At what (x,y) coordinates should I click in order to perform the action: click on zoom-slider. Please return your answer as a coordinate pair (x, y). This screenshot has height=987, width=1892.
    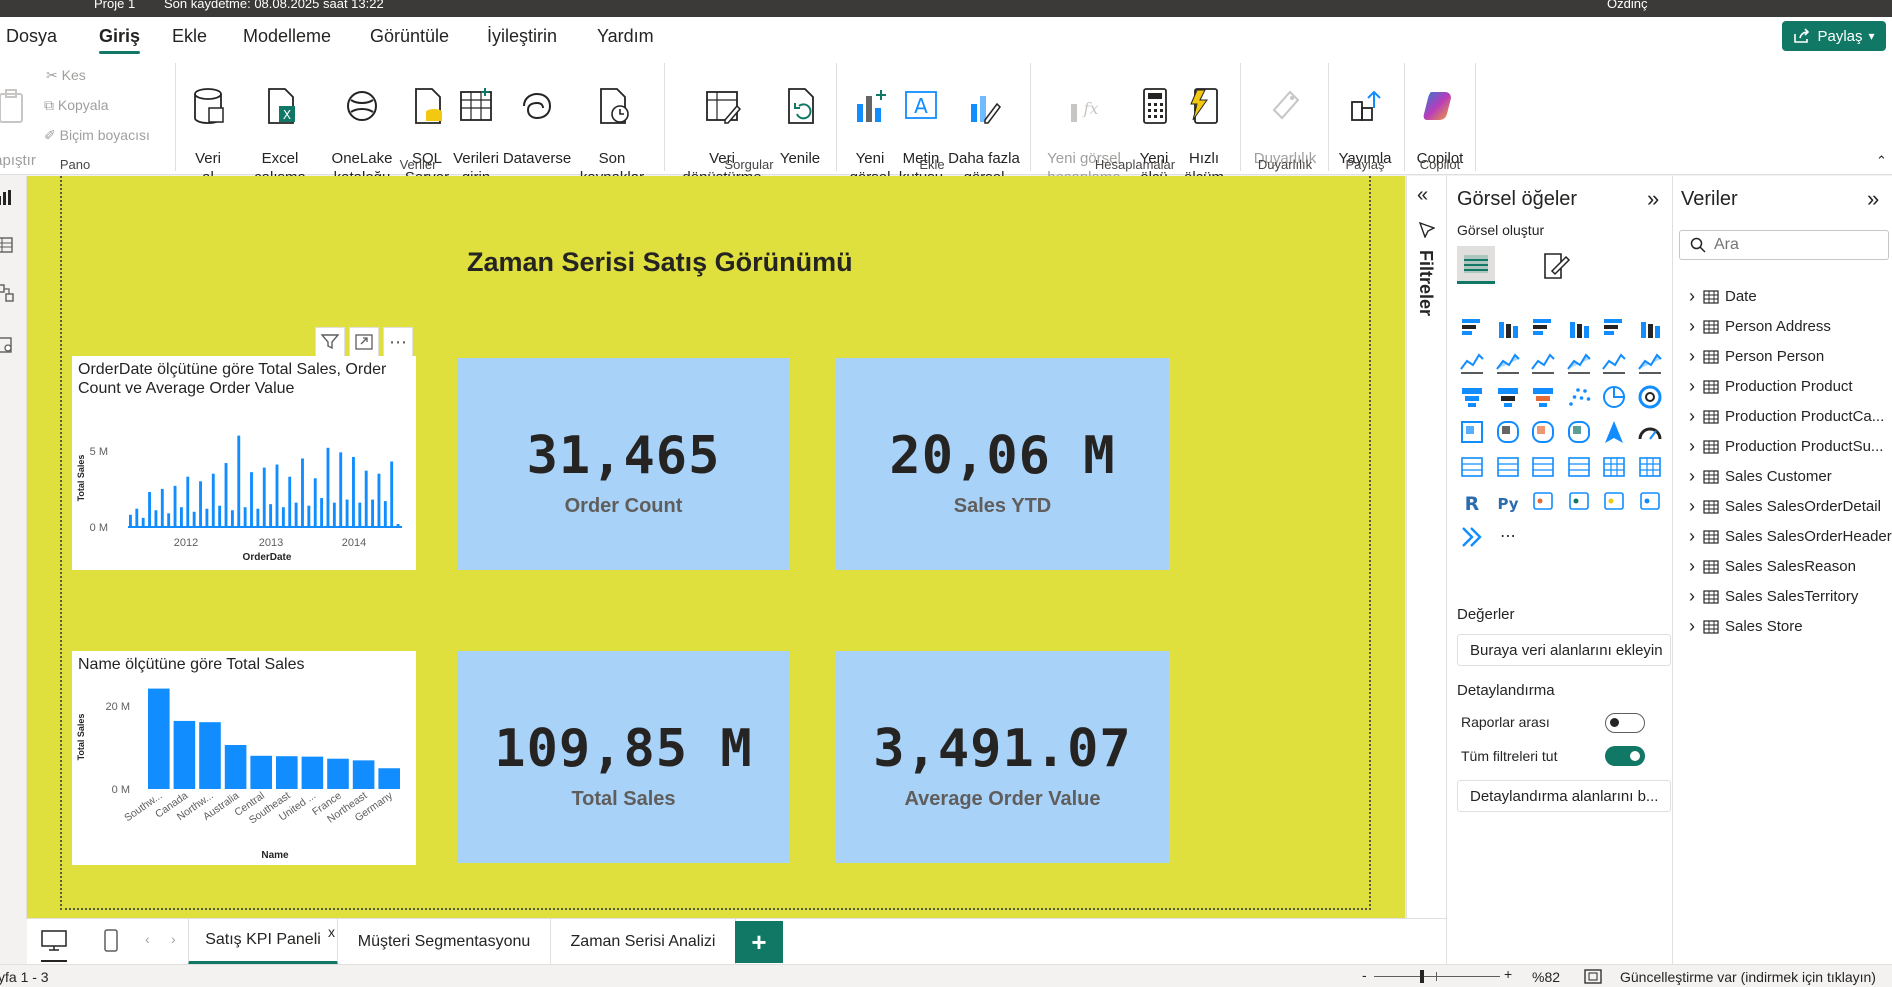
    Looking at the image, I should click on (1437, 976).